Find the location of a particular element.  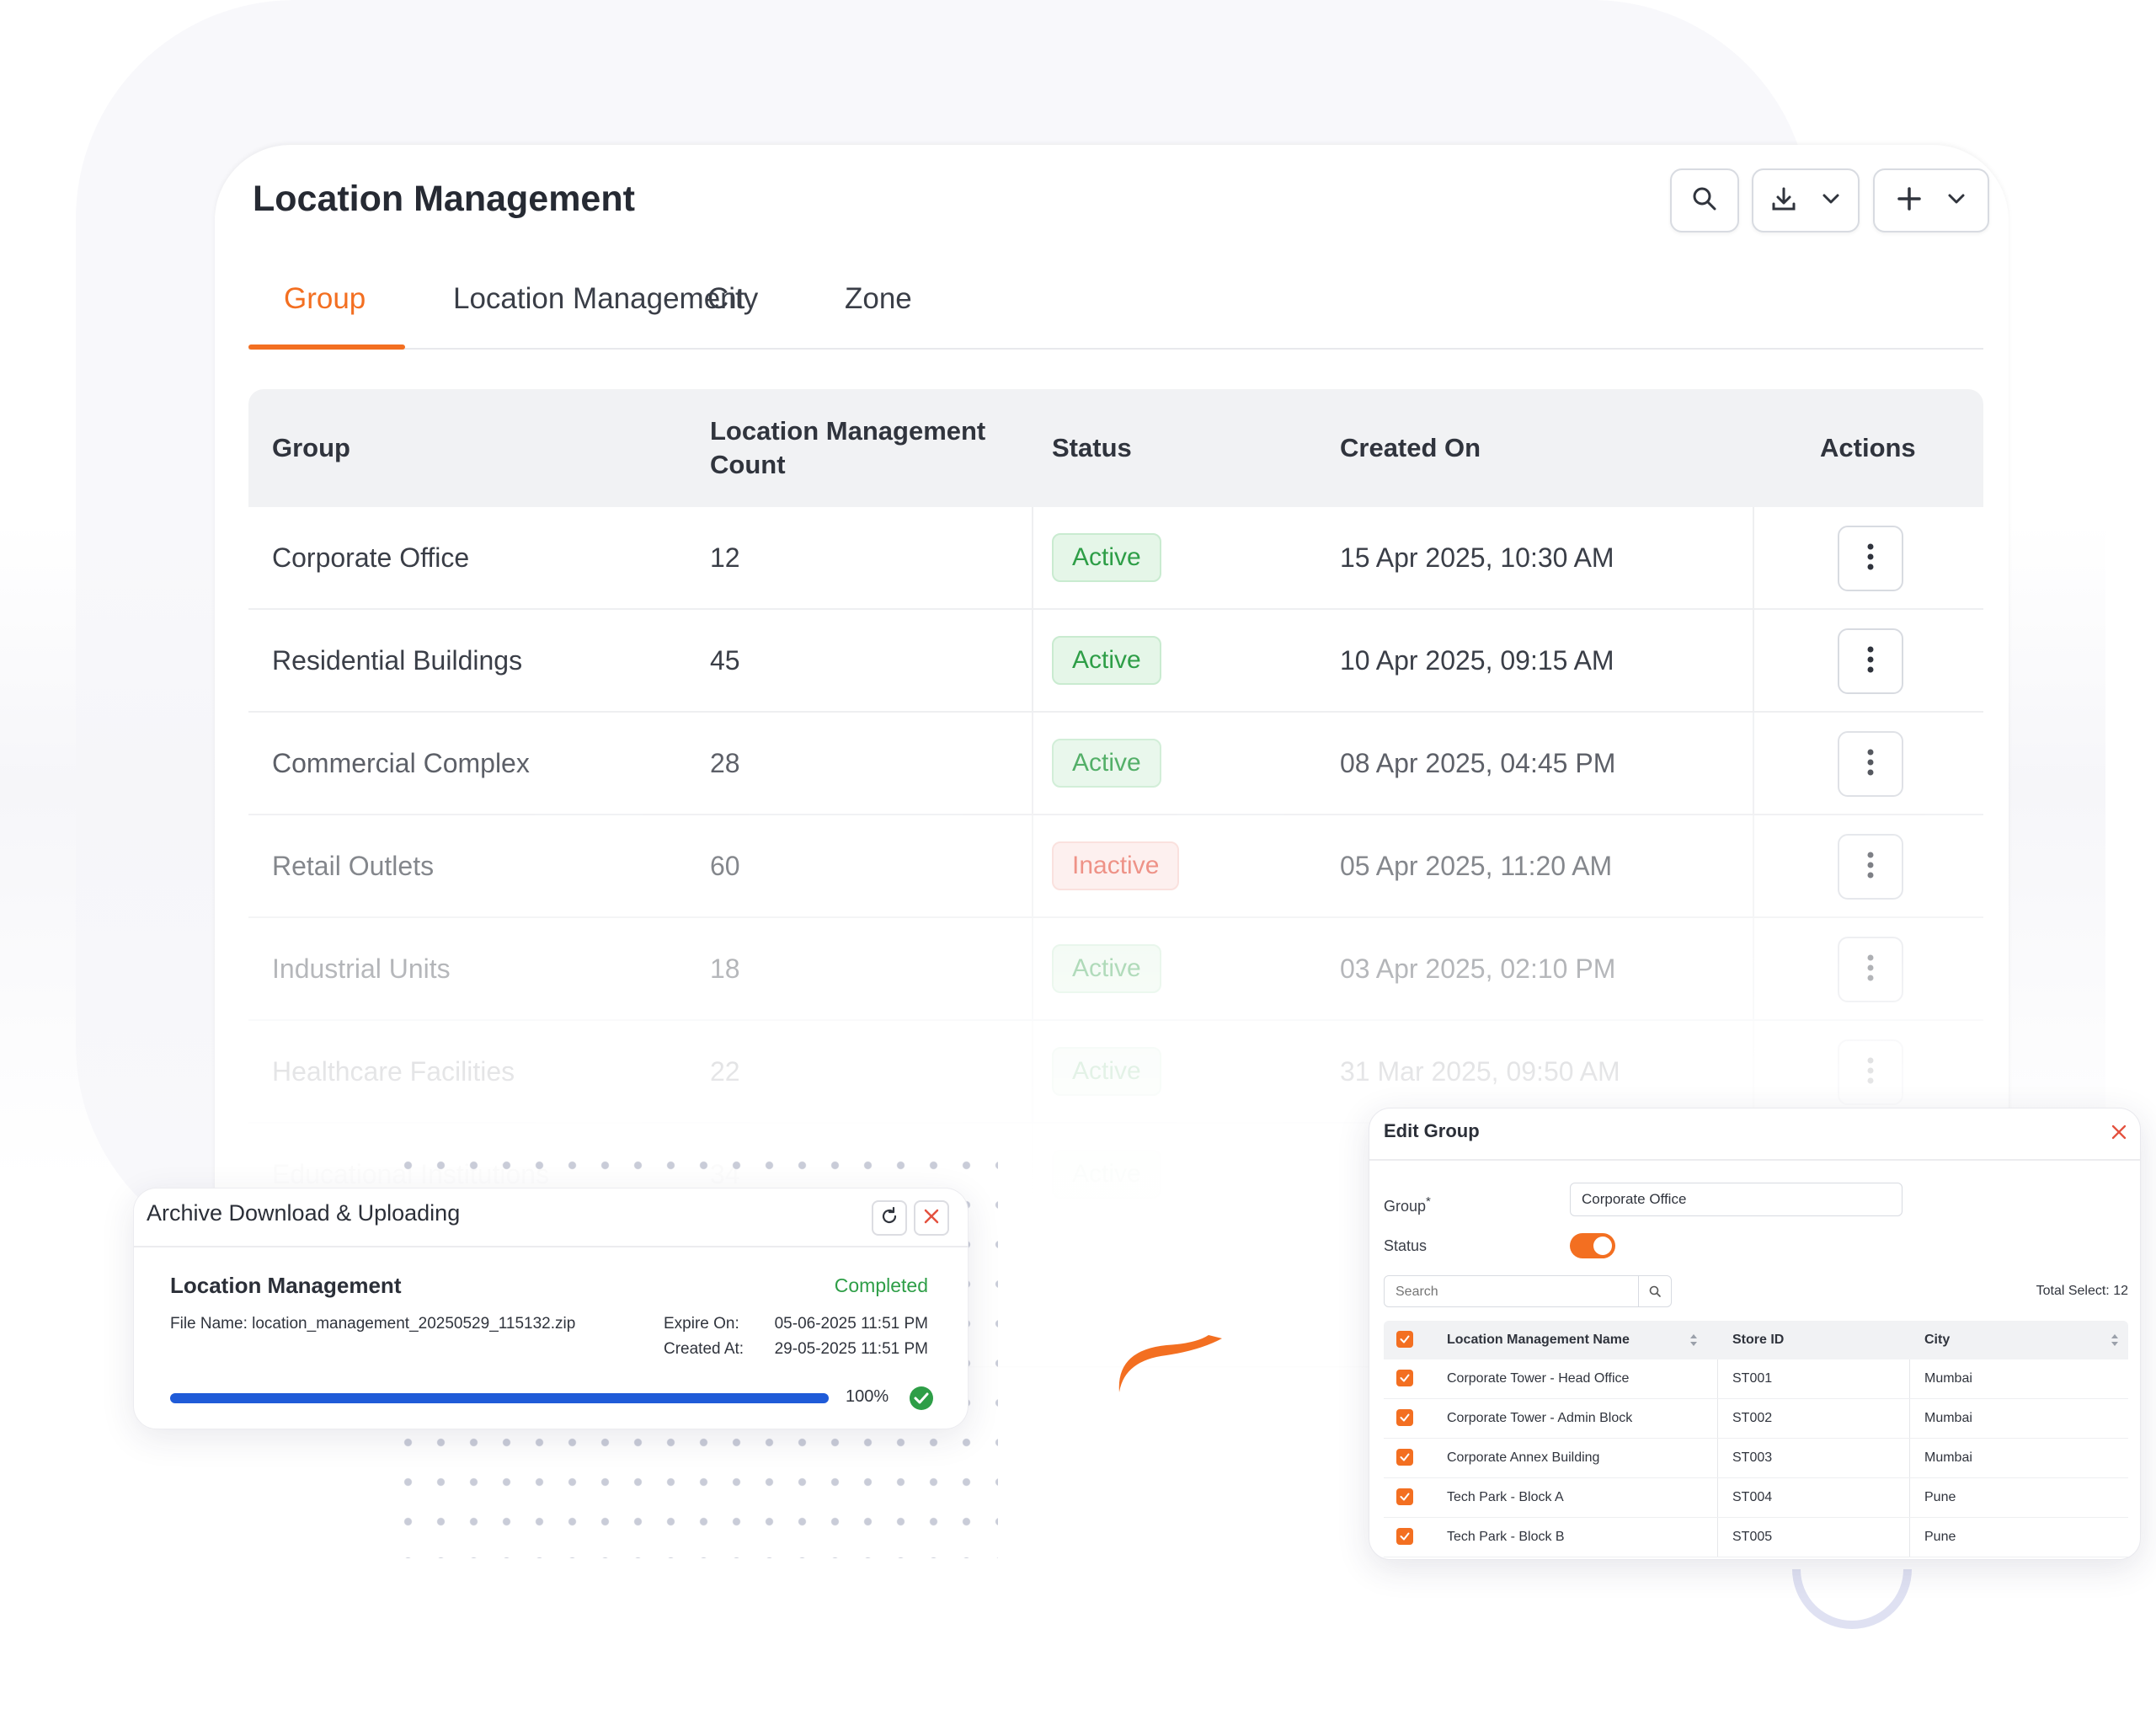

created-on: 10 Apr 2025, 09:15 AM is located at coordinates (1477, 660).